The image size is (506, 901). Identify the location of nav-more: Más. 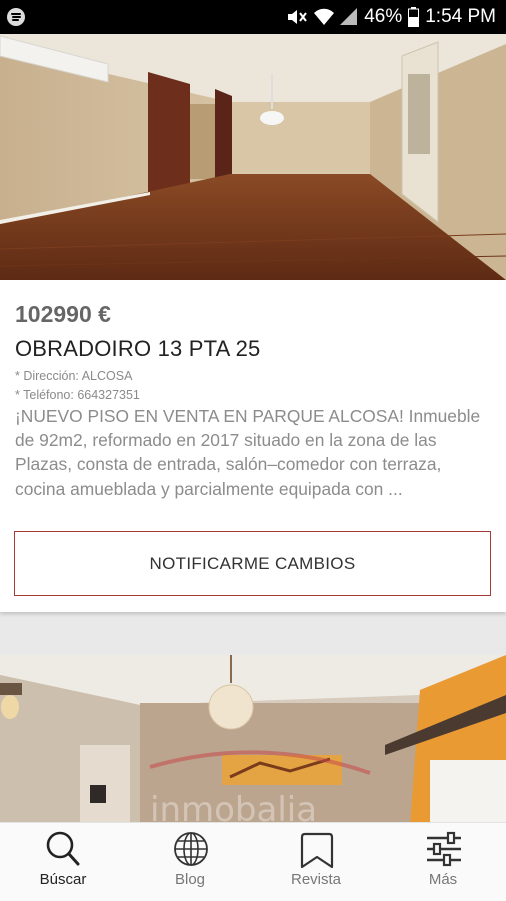
(443, 862).